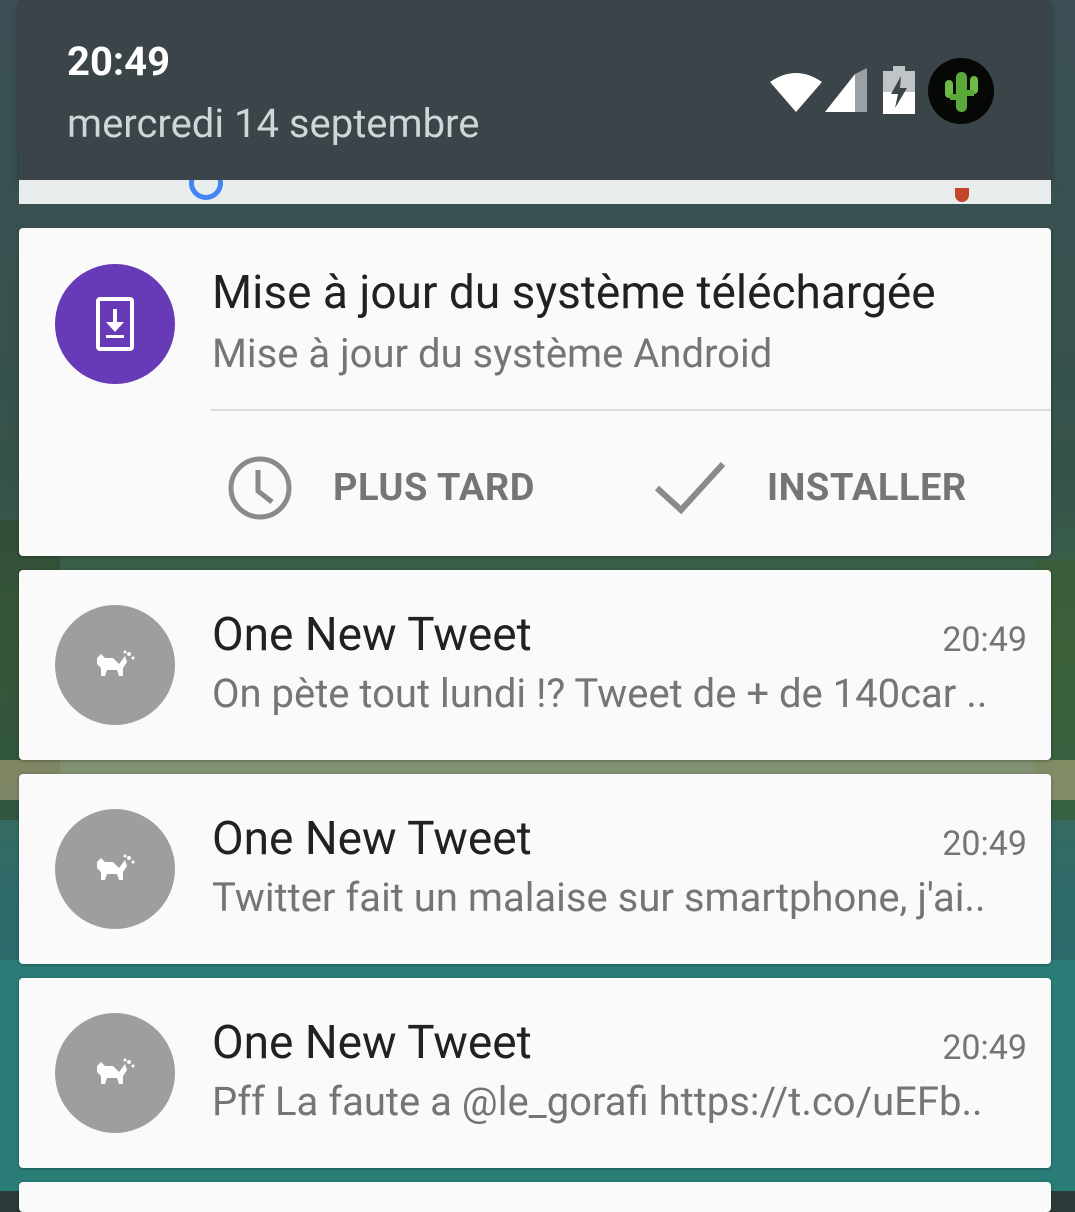  What do you see at coordinates (115, 324) in the screenshot?
I see `system-update-icon` at bounding box center [115, 324].